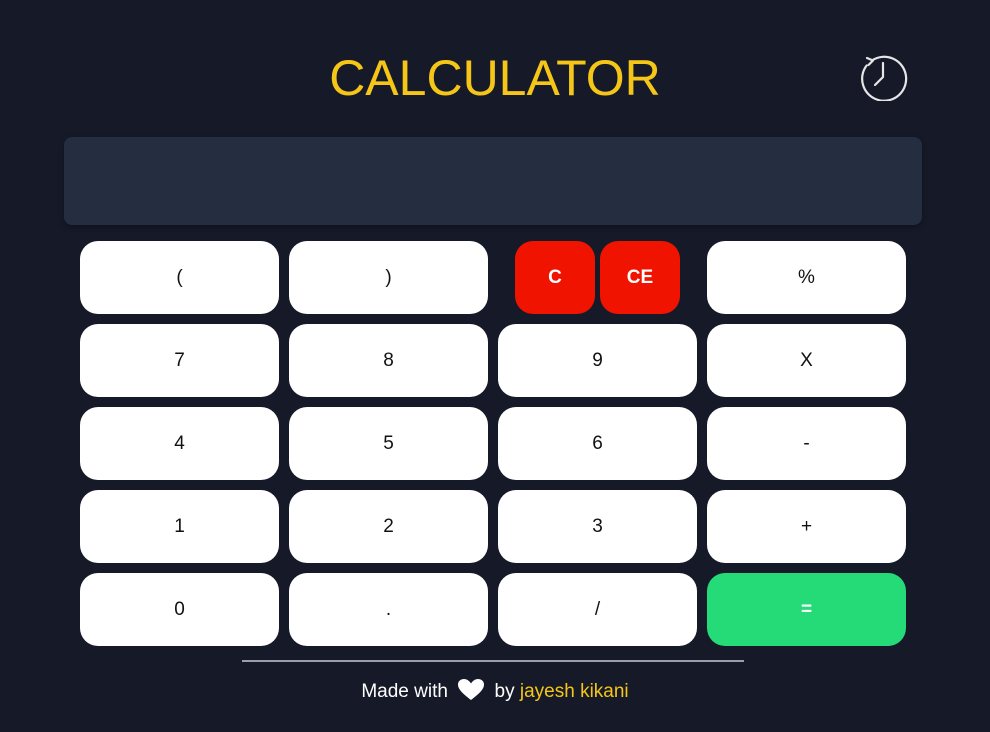  Describe the element at coordinates (388, 360) in the screenshot. I see `digit-8-button: 8` at that location.